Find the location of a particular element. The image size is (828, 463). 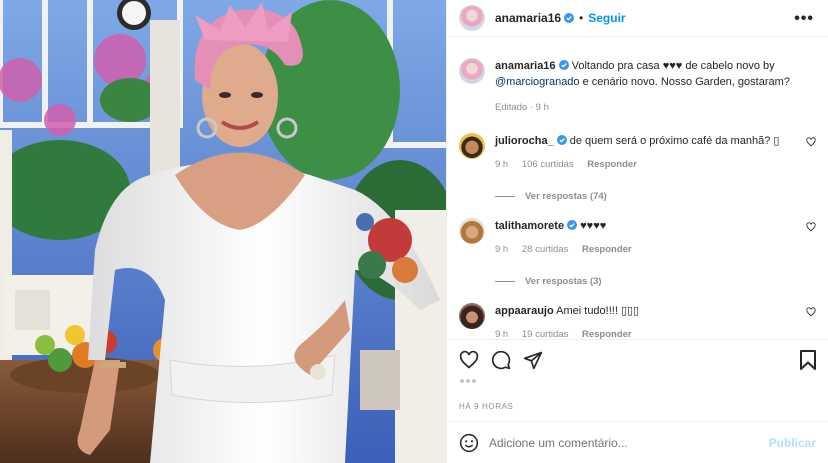

caption-username: anamaria16 is located at coordinates (525, 66).